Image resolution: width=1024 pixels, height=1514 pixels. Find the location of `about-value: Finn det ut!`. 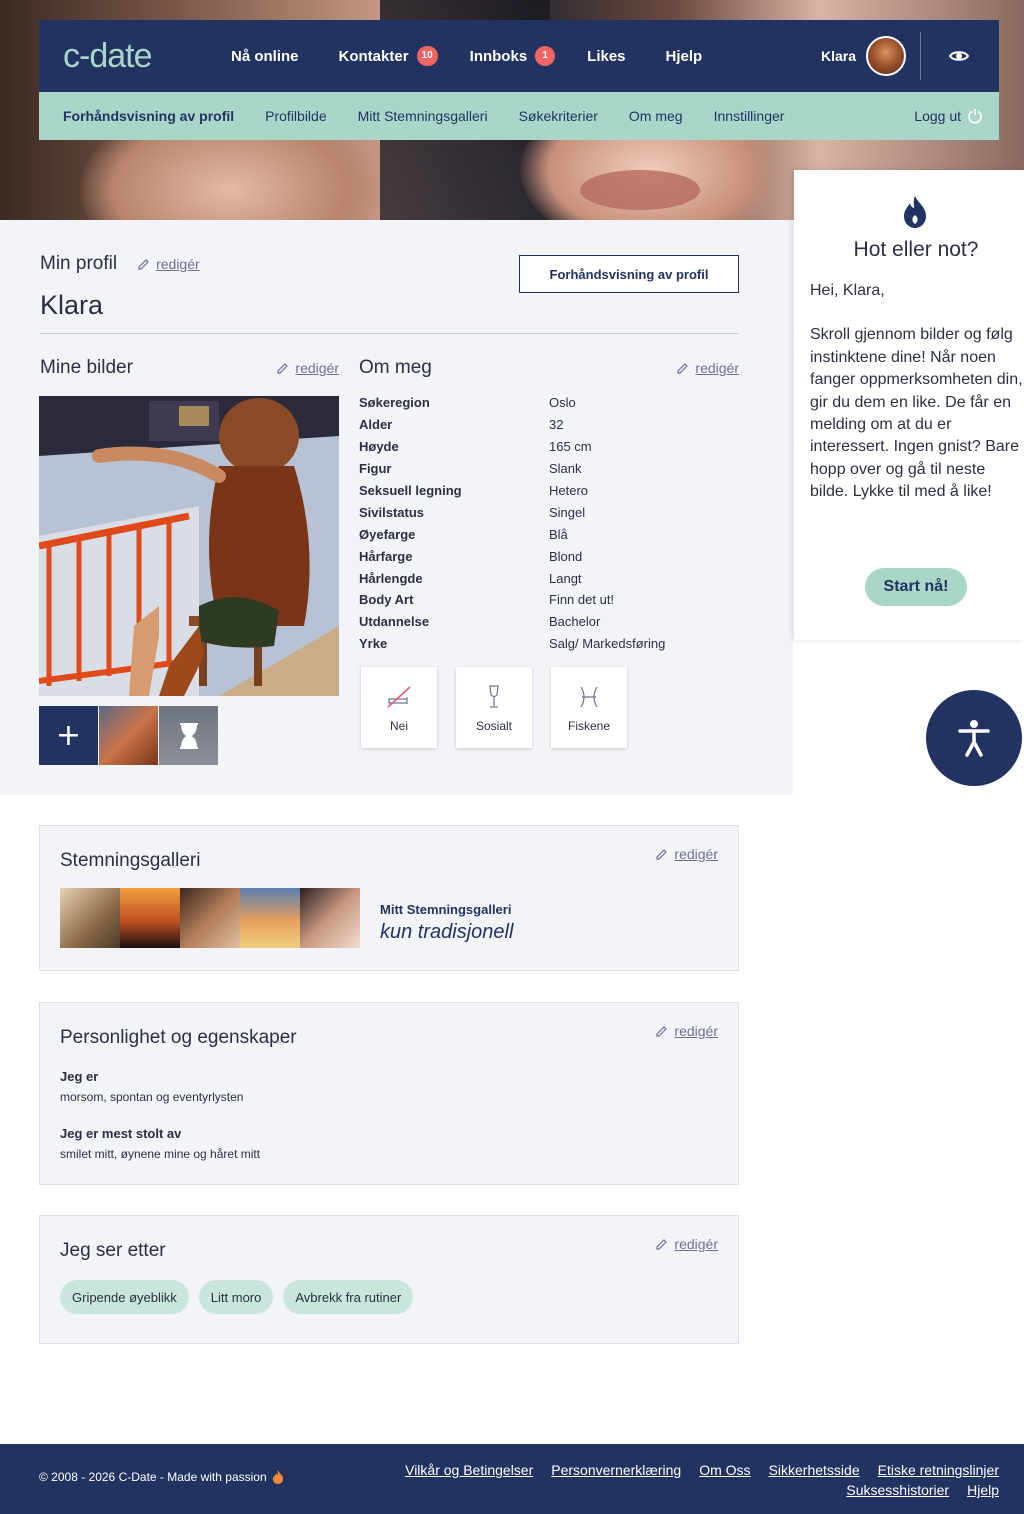

about-value: Finn det ut! is located at coordinates (582, 600).